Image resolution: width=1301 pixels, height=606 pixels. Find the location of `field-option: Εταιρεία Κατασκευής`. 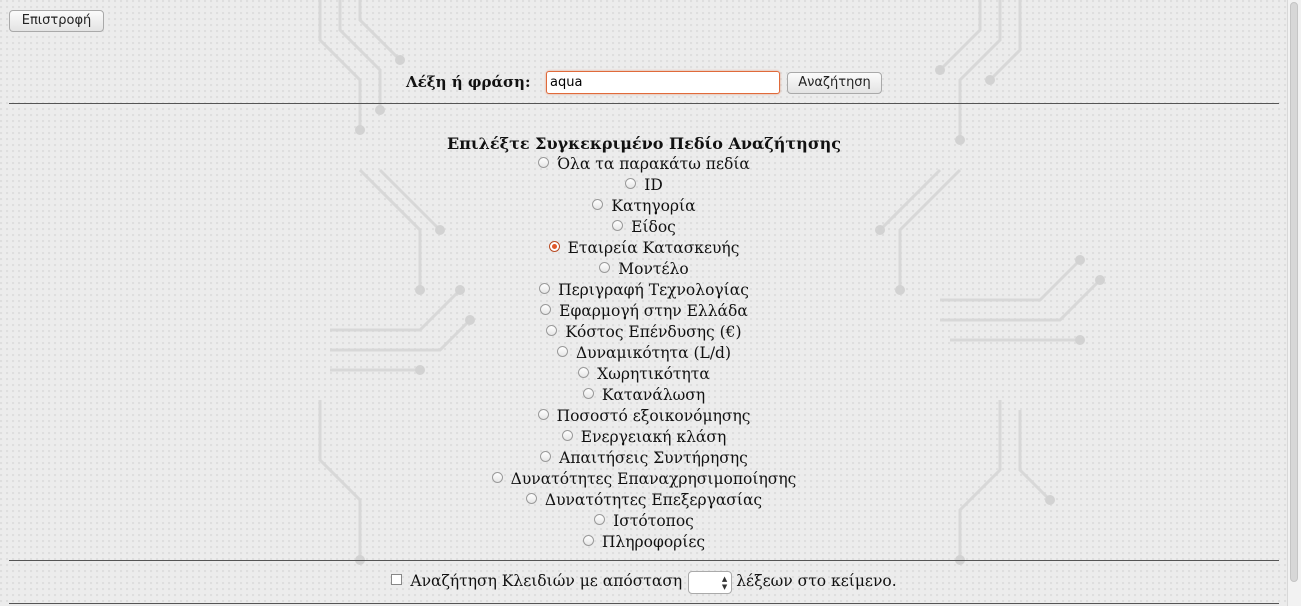

field-option: Εταιρεία Κατασκευής is located at coordinates (644, 248).